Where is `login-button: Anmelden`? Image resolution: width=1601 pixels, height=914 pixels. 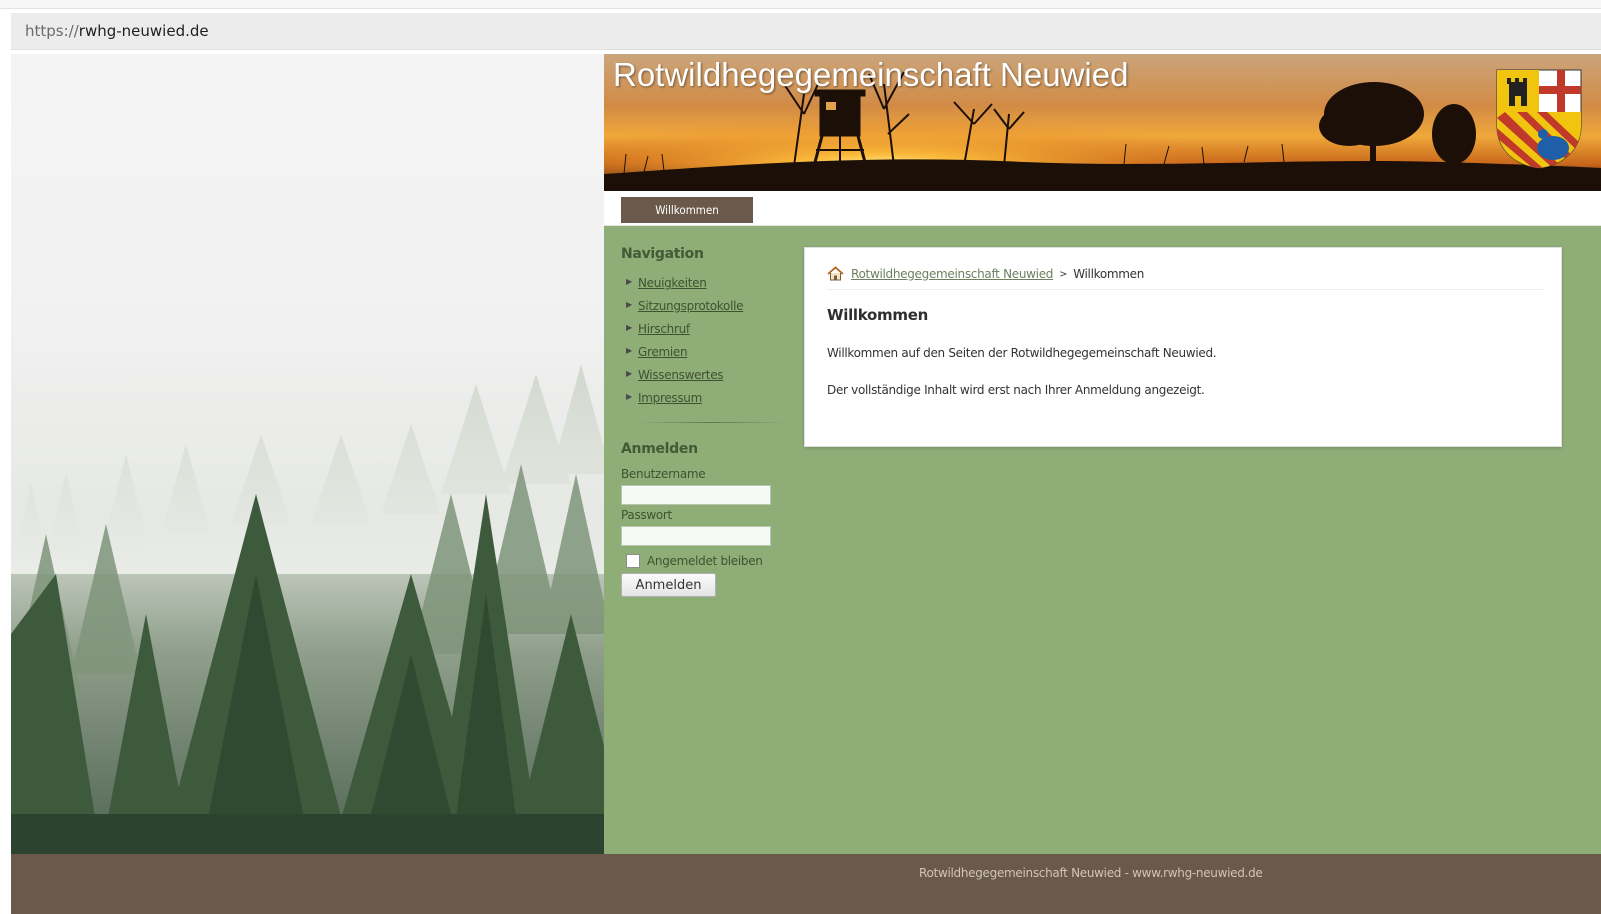 login-button: Anmelden is located at coordinates (668, 585).